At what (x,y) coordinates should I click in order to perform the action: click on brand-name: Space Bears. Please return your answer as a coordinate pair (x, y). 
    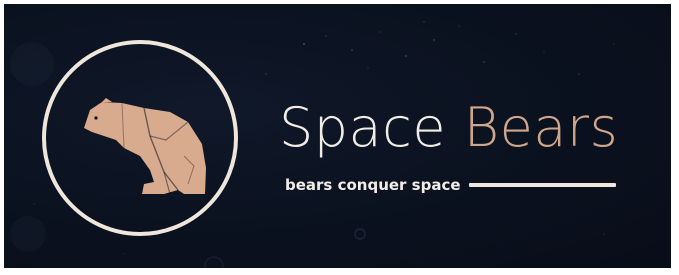
    Looking at the image, I should click on (448, 128).